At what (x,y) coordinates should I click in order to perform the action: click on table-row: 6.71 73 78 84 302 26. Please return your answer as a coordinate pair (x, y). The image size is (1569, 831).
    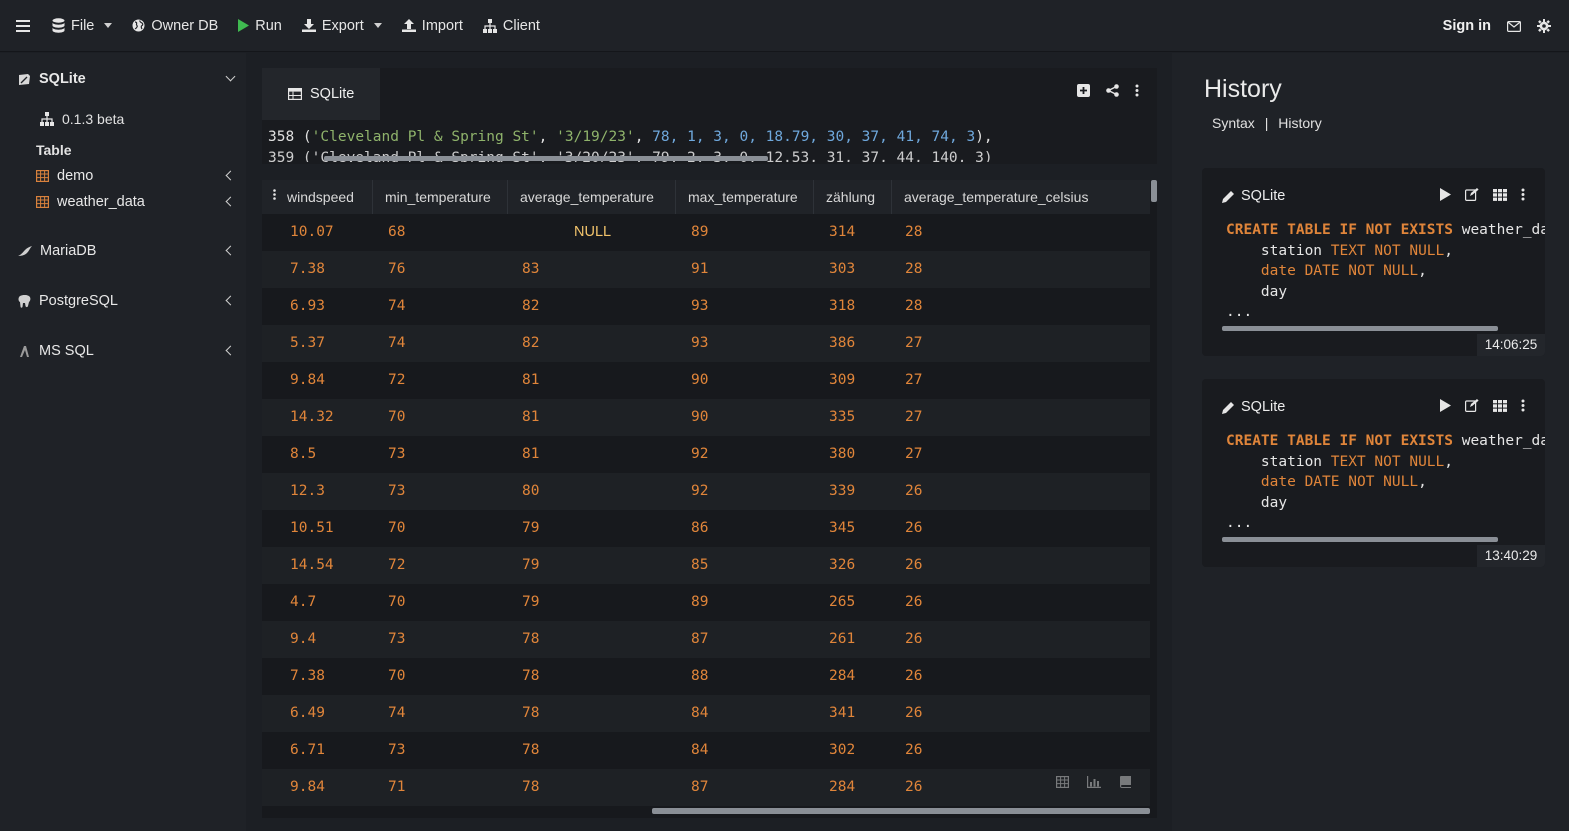
    Looking at the image, I should click on (706, 750).